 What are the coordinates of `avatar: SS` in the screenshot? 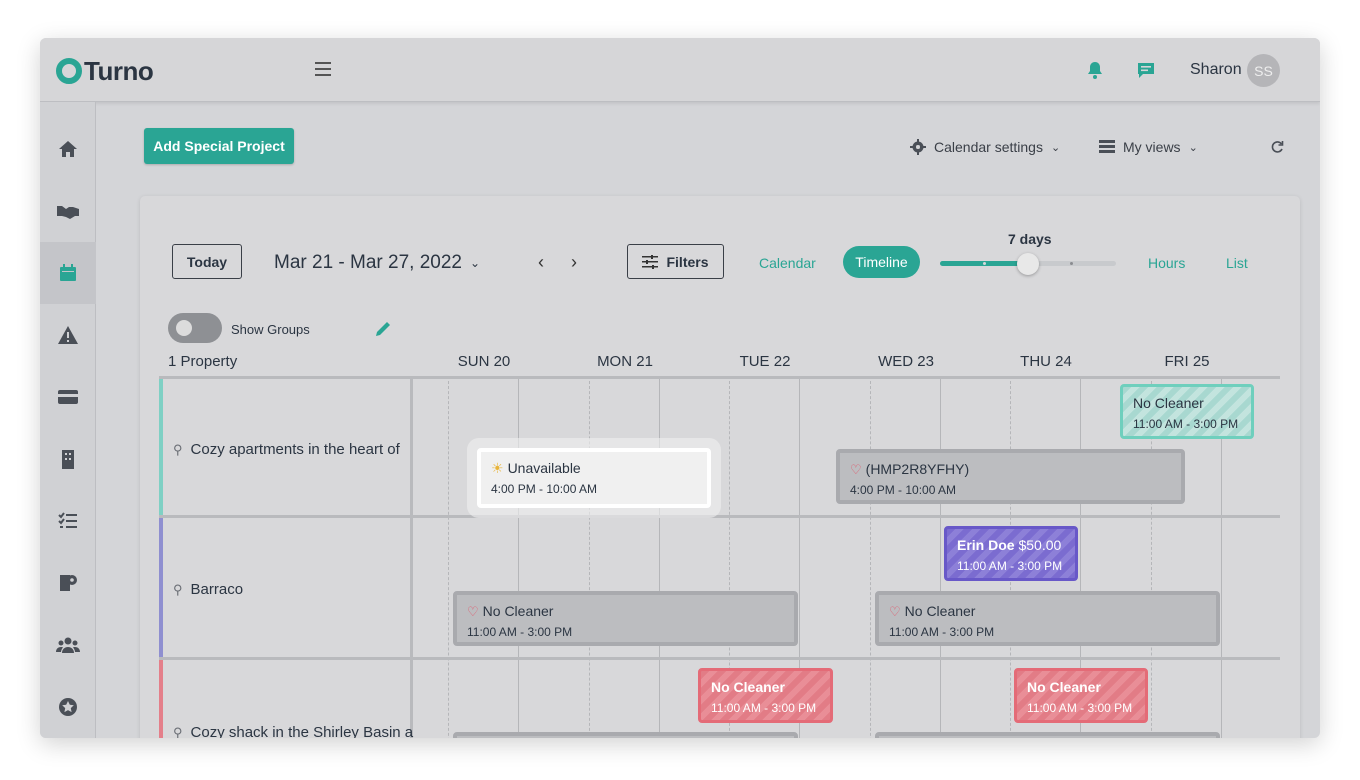 It's located at (1263, 70).